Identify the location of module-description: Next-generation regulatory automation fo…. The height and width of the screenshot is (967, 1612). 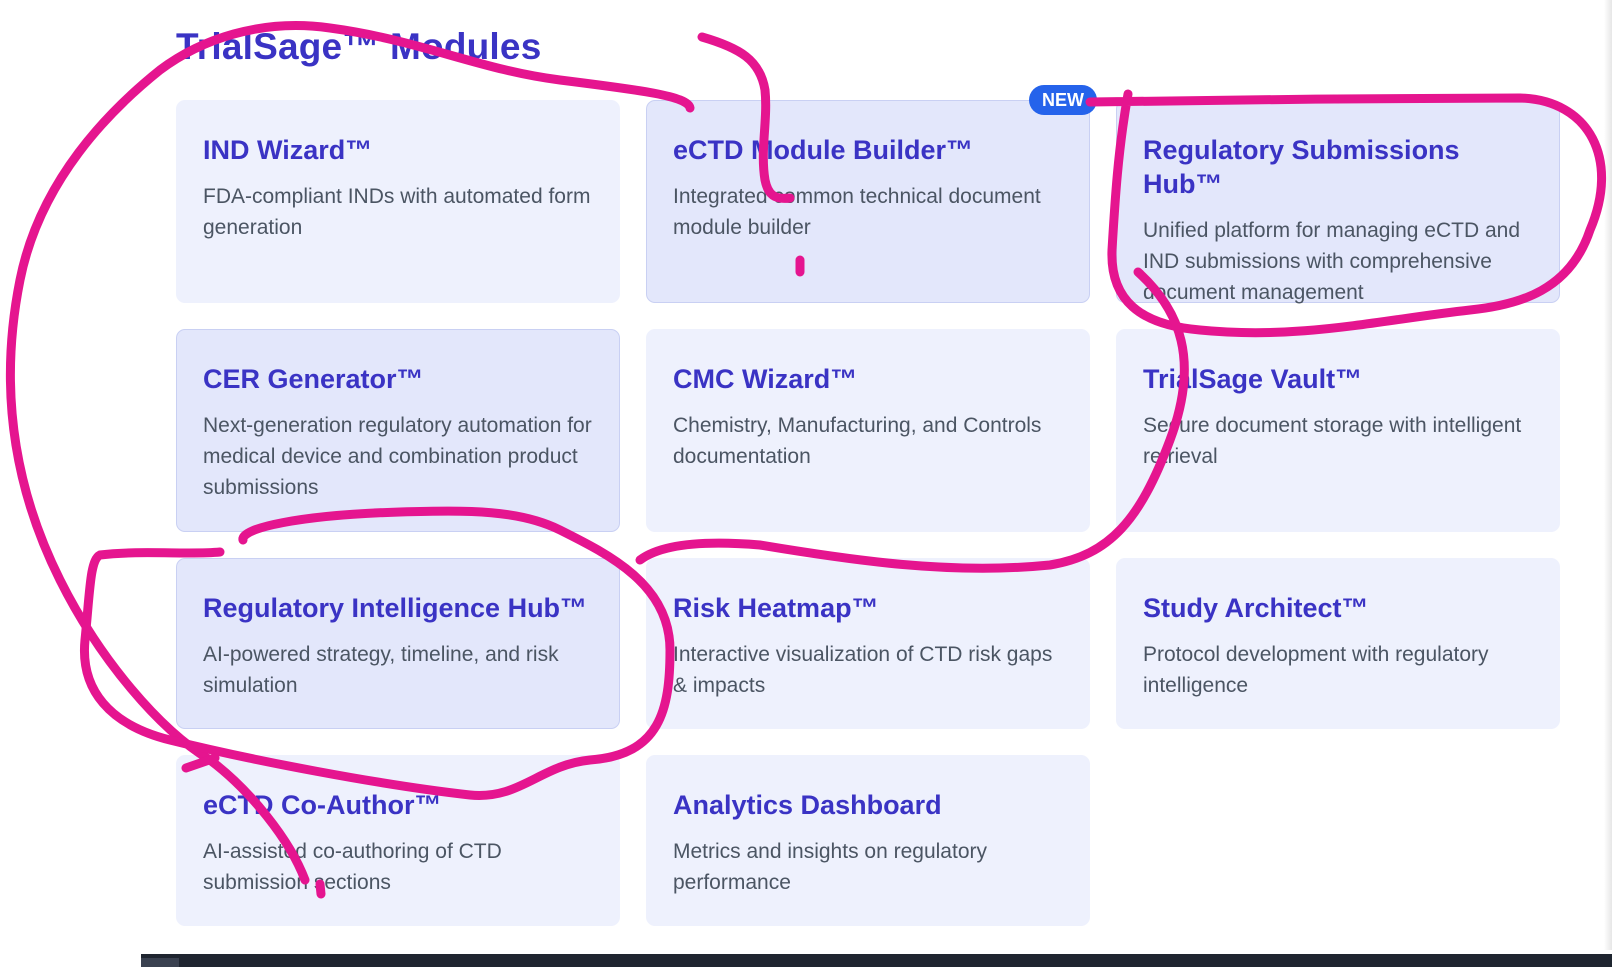
(397, 456).